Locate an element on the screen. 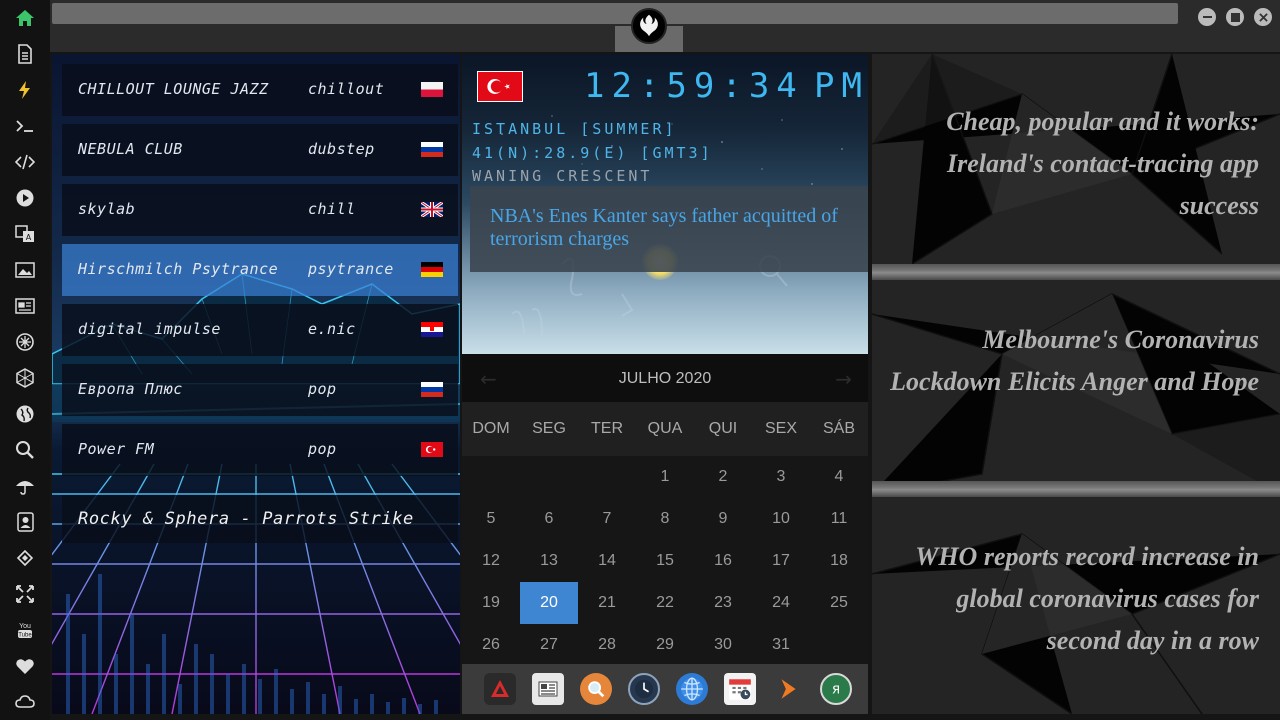  calendar-day: 8 is located at coordinates (665, 519).